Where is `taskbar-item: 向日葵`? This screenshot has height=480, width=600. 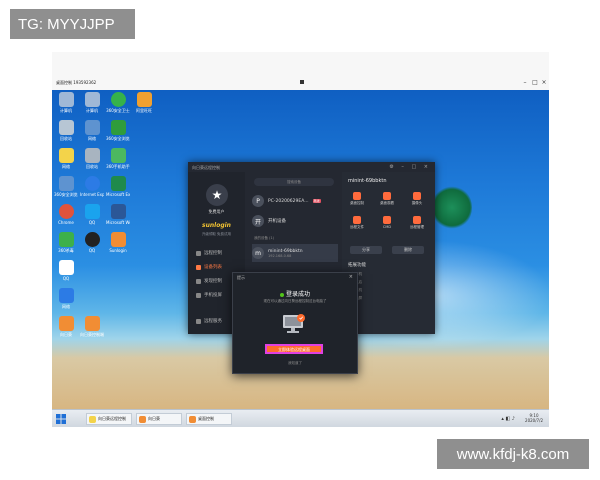
taskbar-item: 向日葵 is located at coordinates (159, 419).